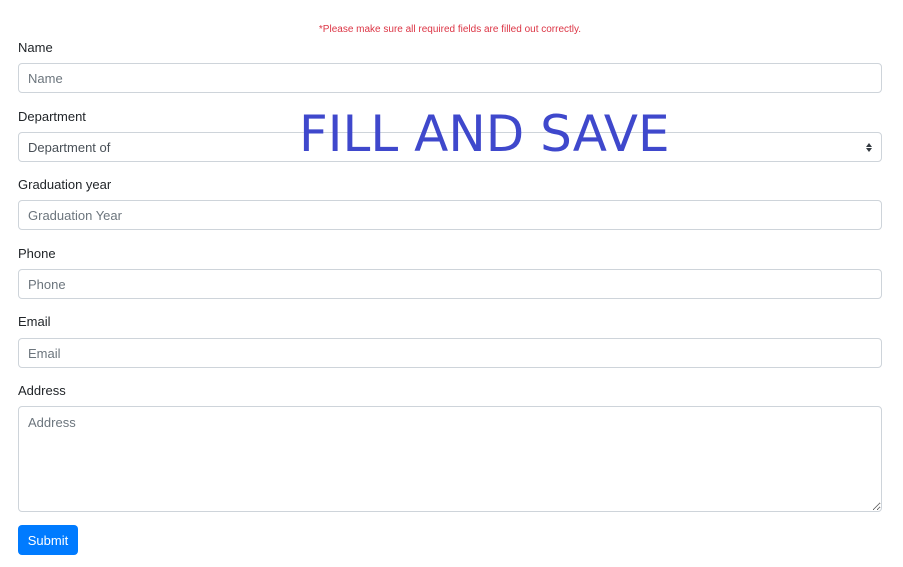 This screenshot has width=903, height=567. Describe the element at coordinates (450, 353) in the screenshot. I see `email-input` at that location.